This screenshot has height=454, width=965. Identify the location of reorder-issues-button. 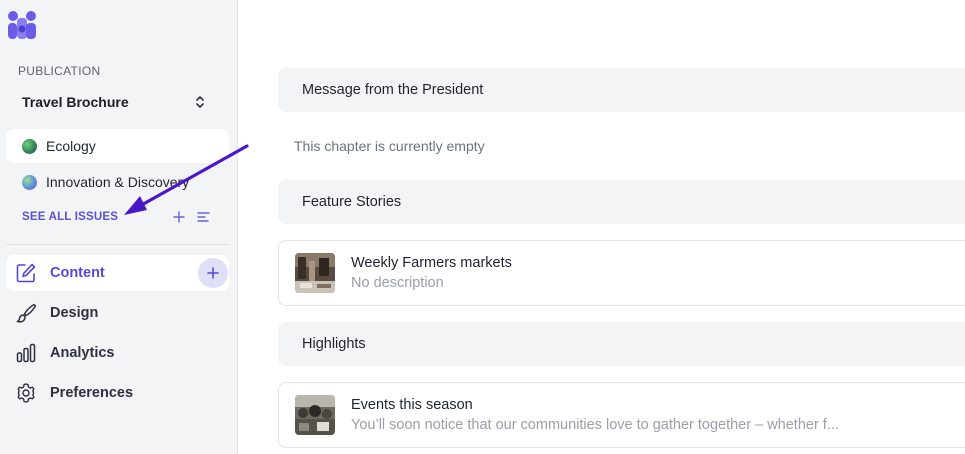
(203, 217).